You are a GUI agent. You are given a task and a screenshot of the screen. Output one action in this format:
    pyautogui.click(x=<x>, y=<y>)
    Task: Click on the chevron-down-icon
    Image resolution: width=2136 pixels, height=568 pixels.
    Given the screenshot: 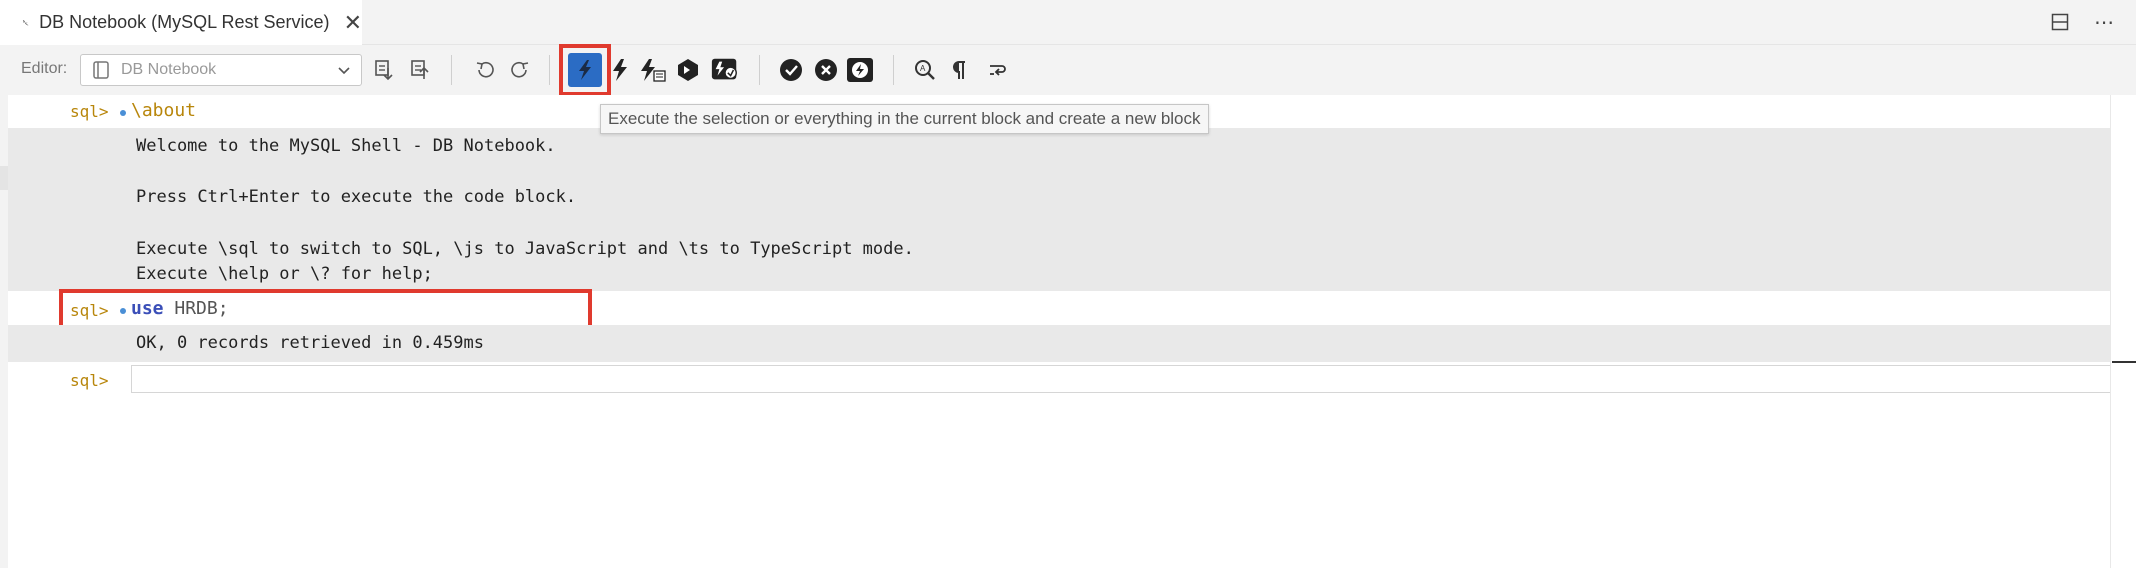 What is the action you would take?
    pyautogui.click(x=344, y=71)
    